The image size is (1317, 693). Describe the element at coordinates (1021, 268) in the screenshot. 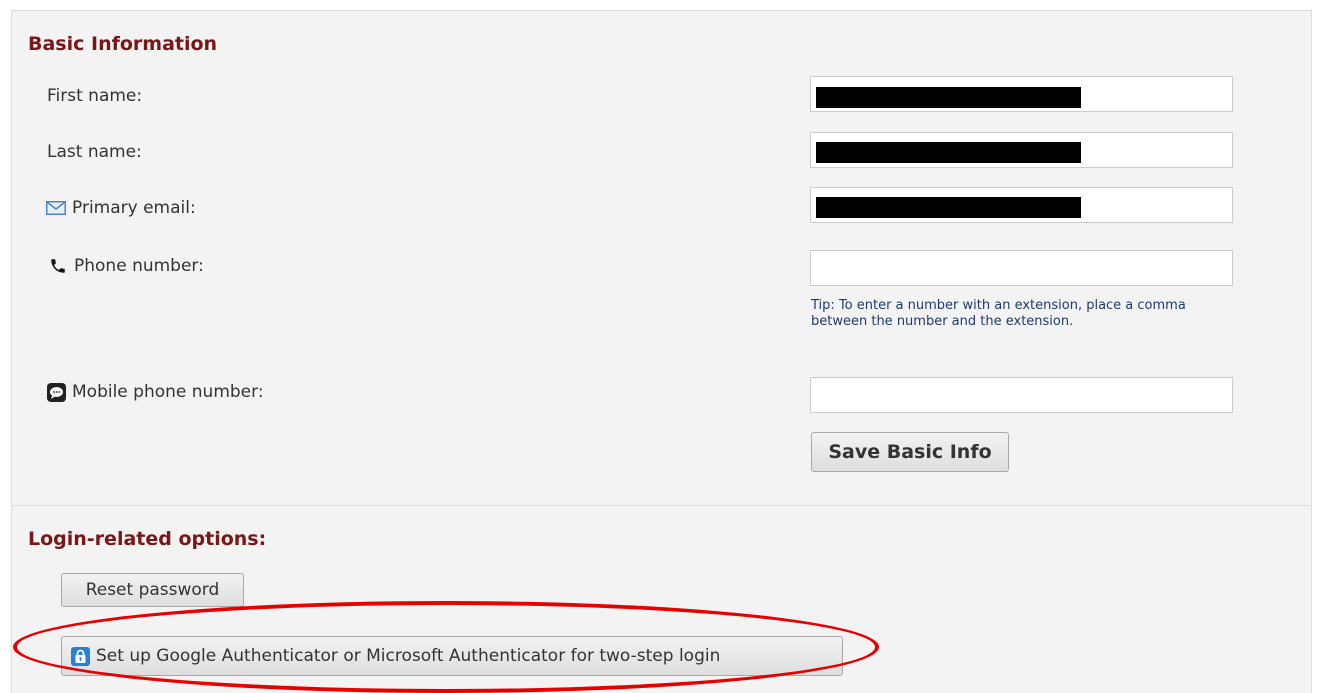

I see `phone-number-input` at that location.